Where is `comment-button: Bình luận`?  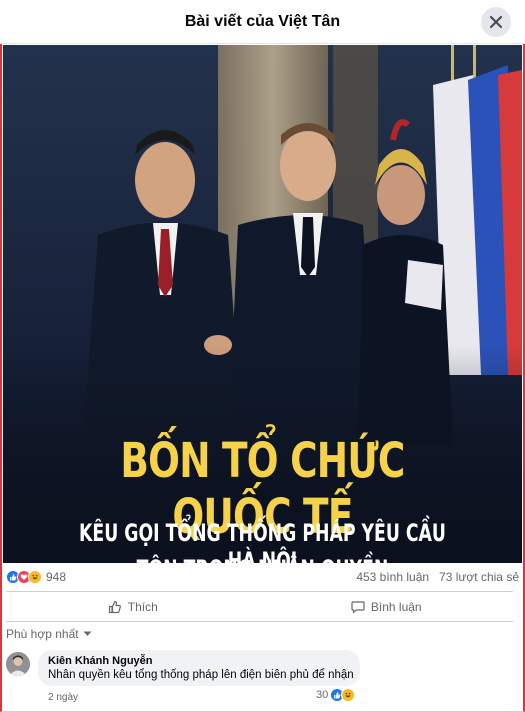 comment-button: Bình luận is located at coordinates (387, 607).